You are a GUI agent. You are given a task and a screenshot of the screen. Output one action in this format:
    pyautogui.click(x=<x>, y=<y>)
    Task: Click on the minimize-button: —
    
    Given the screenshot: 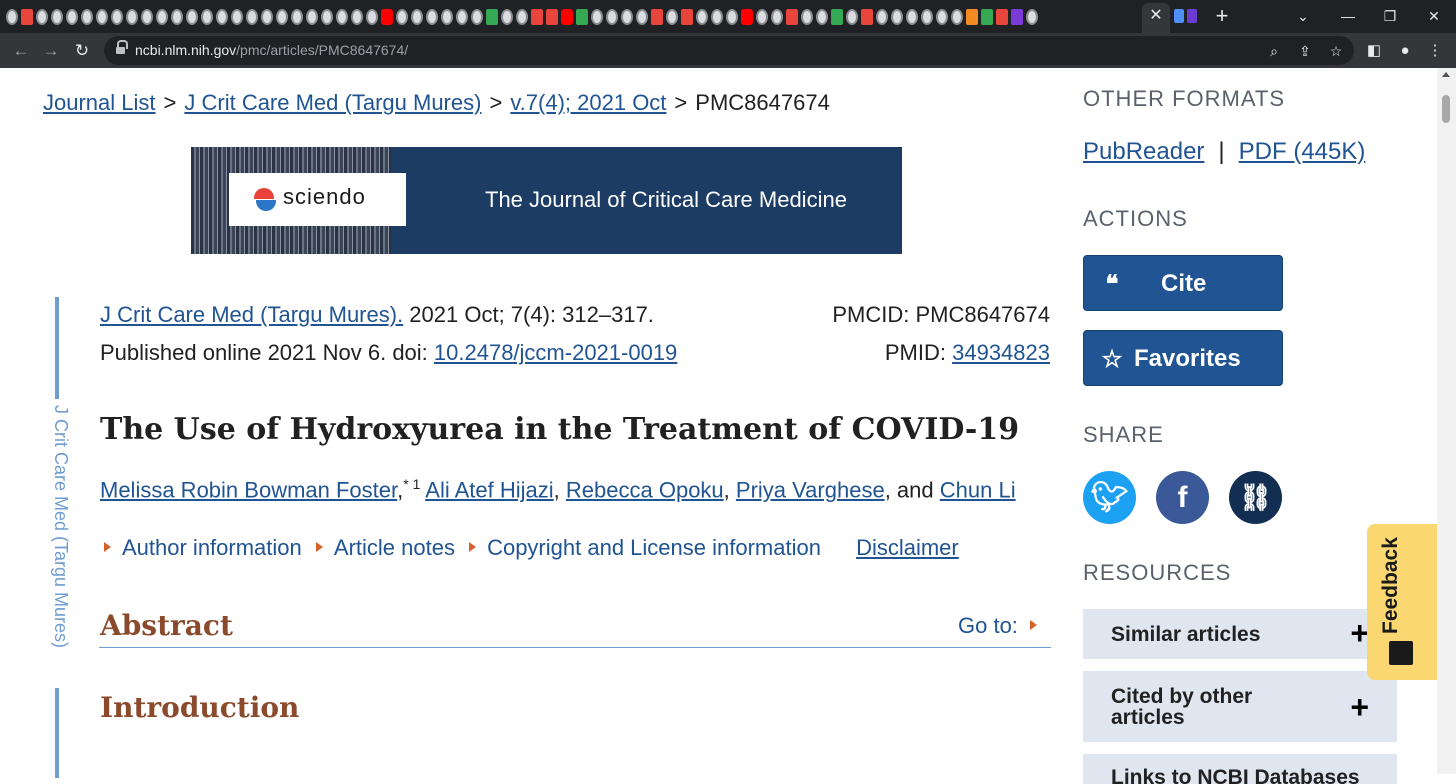 What is the action you would take?
    pyautogui.click(x=1348, y=16)
    